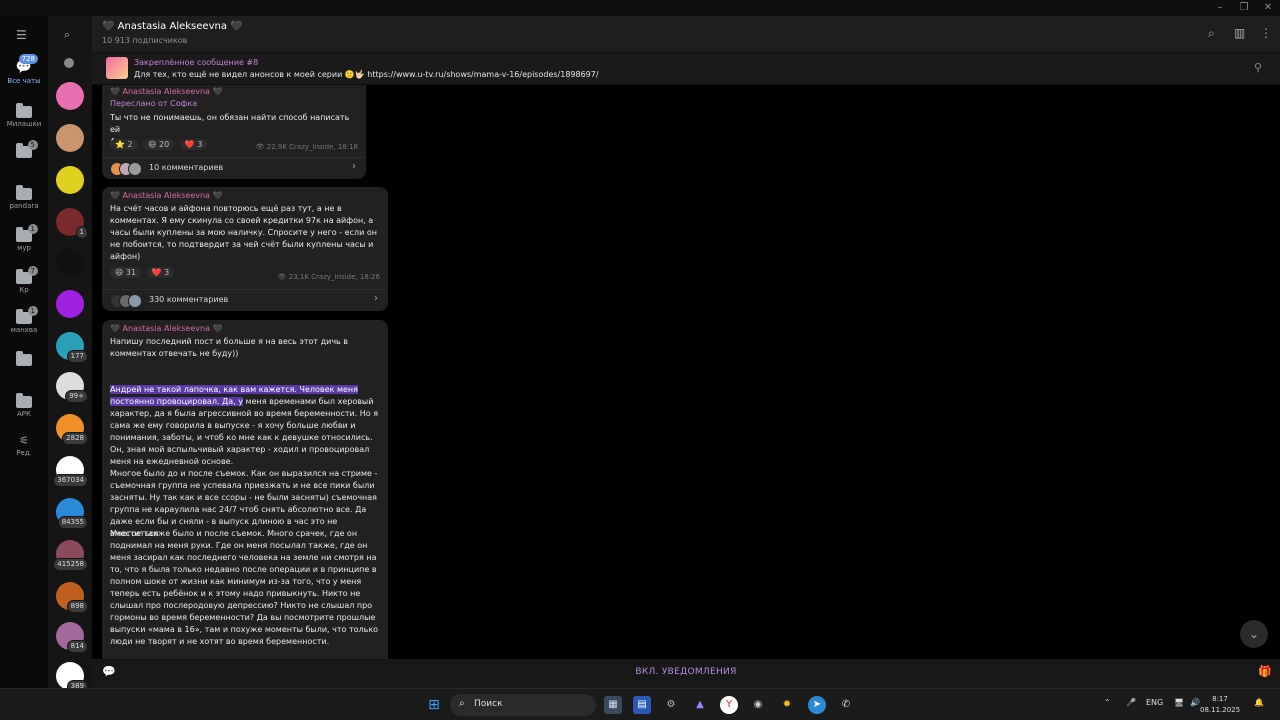 The width and height of the screenshot is (1280, 720). I want to click on sun-app-icon: ✹, so click(787, 705).